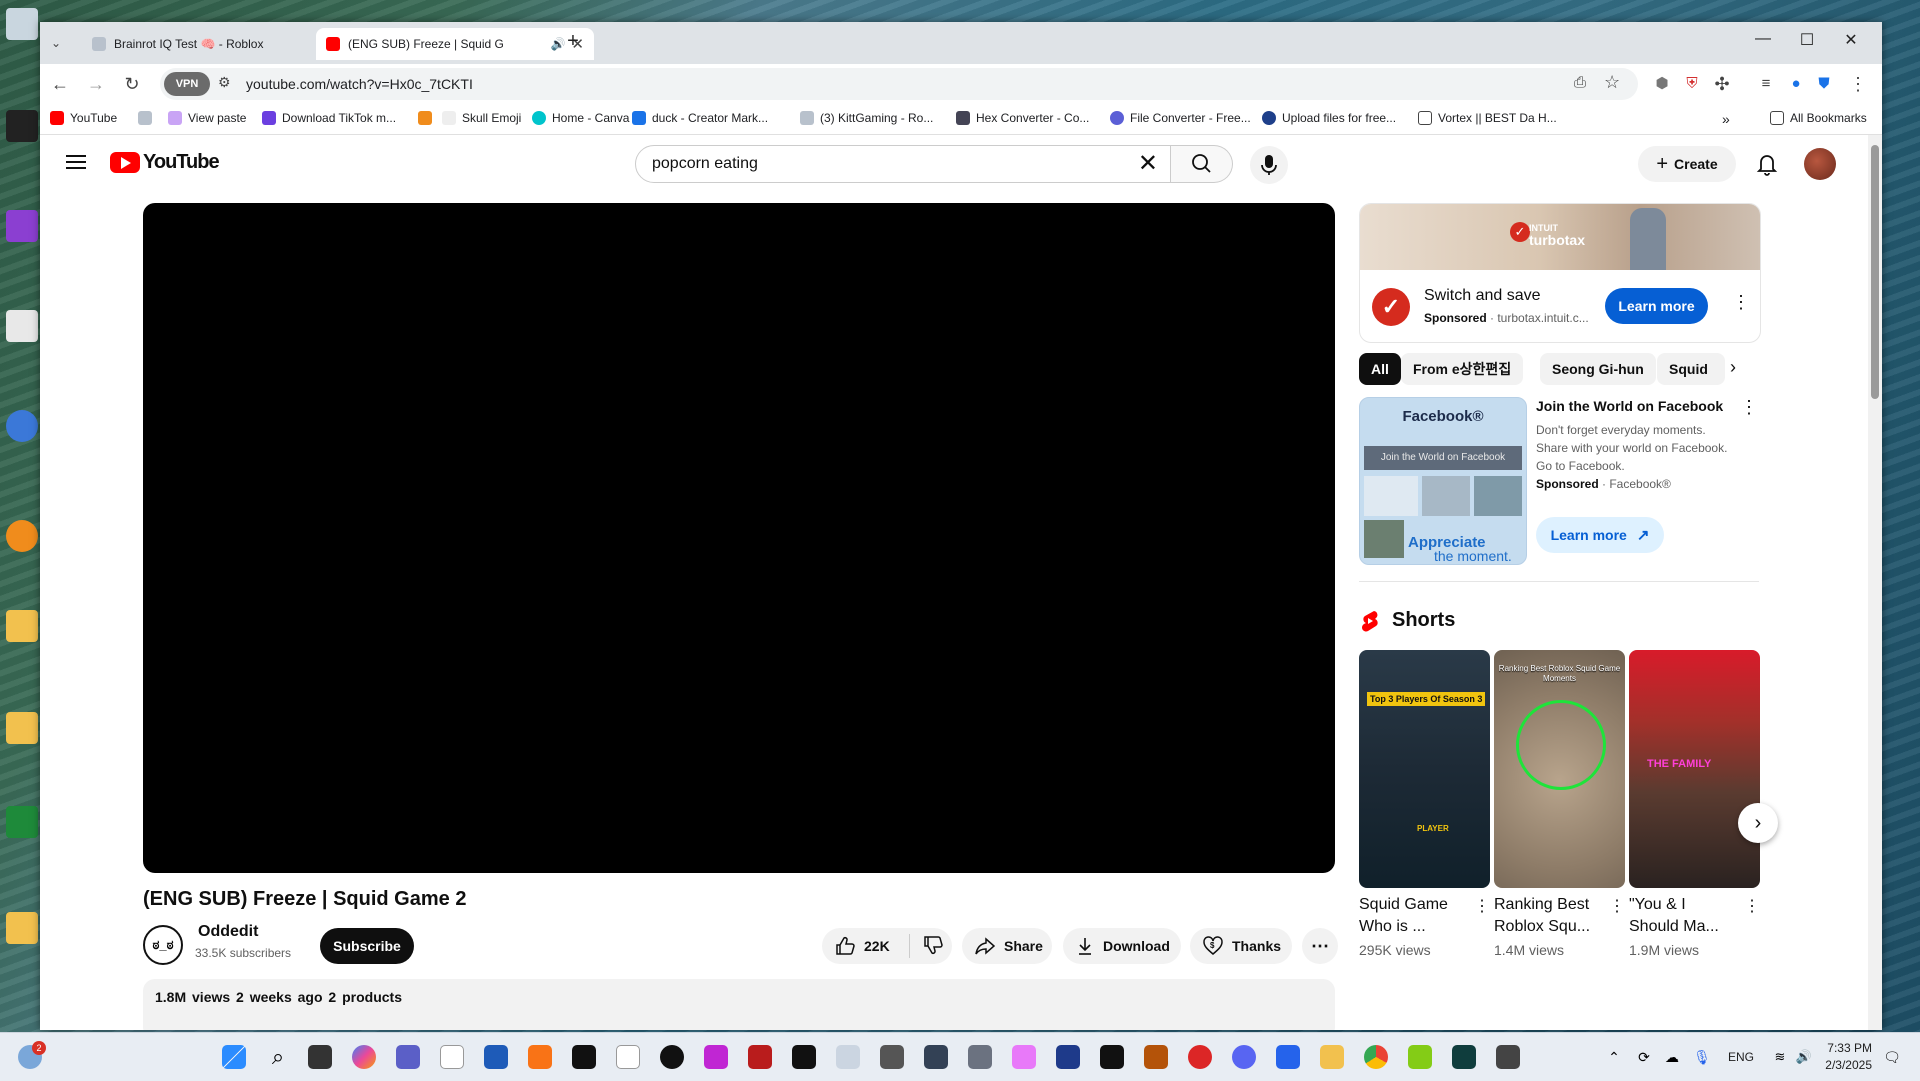 Image resolution: width=1920 pixels, height=1081 pixels. Describe the element at coordinates (1112, 1057) in the screenshot. I see `shield-app-icon` at that location.